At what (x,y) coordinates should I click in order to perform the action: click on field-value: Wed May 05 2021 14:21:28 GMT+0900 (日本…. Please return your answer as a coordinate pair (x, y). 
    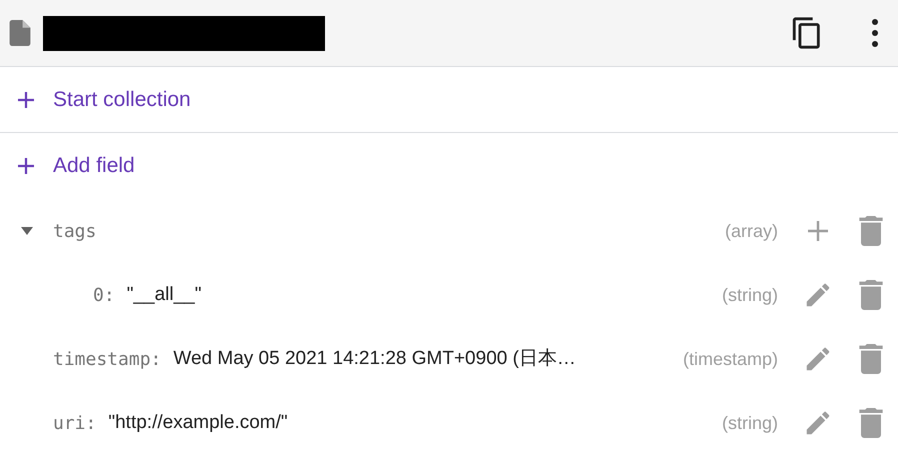
    Looking at the image, I should click on (374, 358).